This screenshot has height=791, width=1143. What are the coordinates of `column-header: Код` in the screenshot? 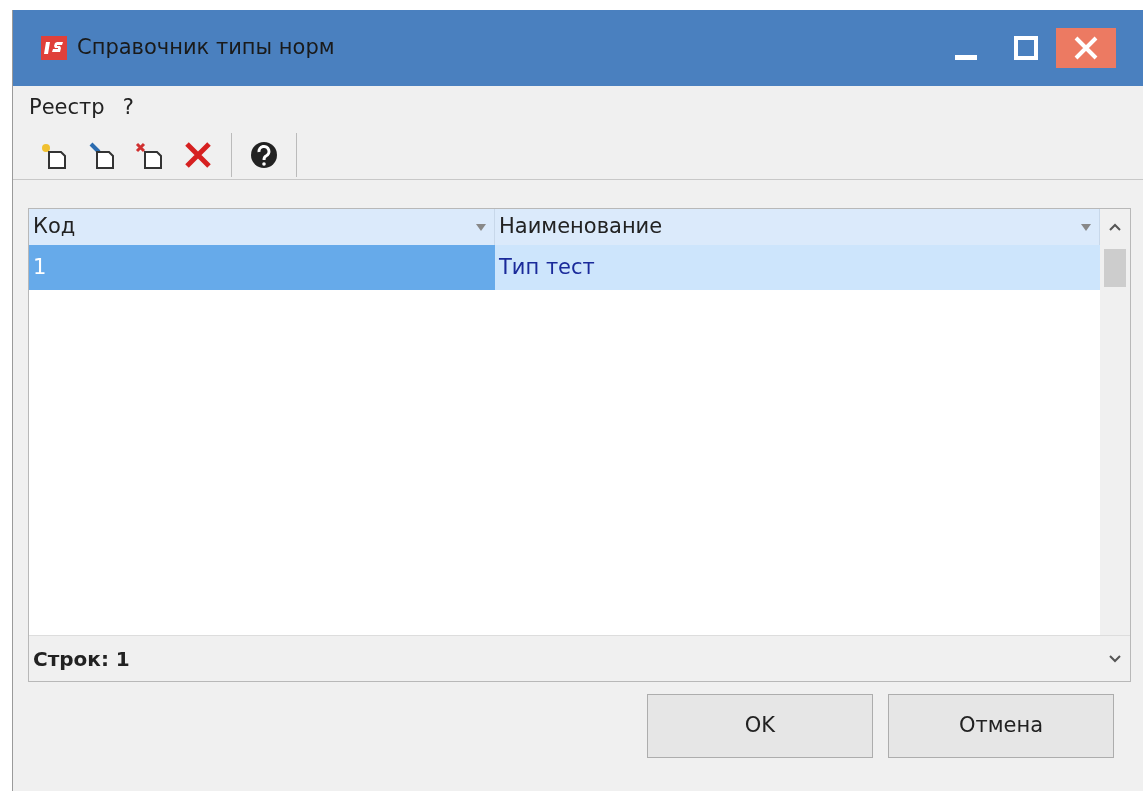 It's located at (262, 227).